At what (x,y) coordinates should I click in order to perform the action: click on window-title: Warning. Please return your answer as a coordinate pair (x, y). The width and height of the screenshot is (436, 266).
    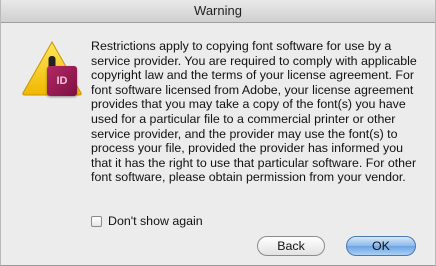
    Looking at the image, I should click on (218, 10).